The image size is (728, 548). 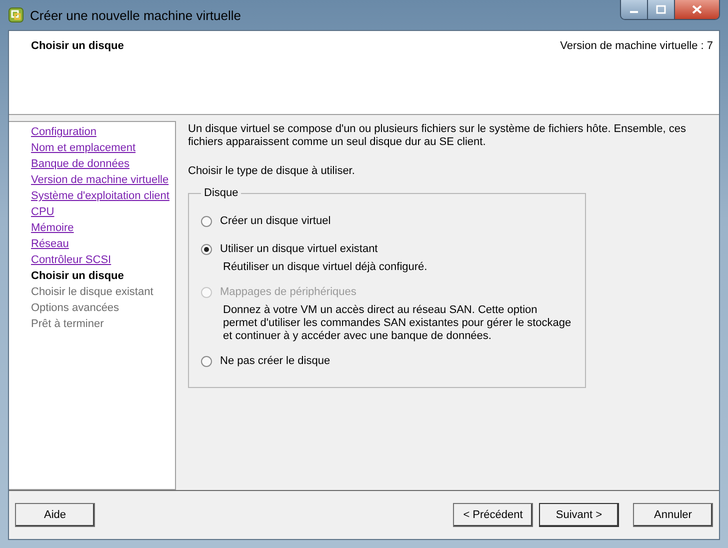 I want to click on help-button: Aide, so click(x=55, y=515).